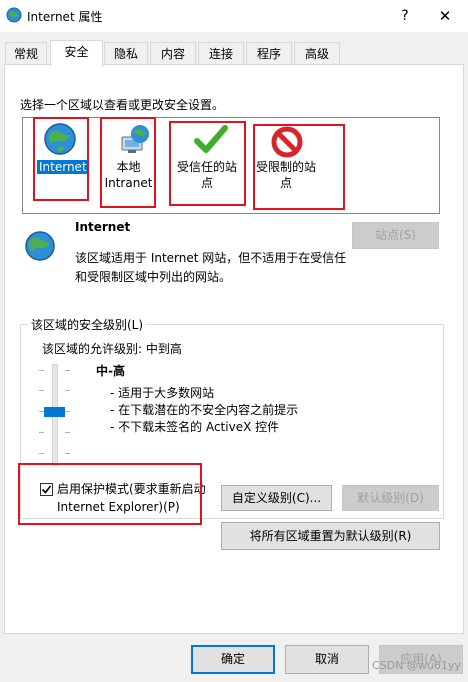 This screenshot has height=682, width=468. What do you see at coordinates (61, 159) in the screenshot?
I see `highlight-box-internet` at bounding box center [61, 159].